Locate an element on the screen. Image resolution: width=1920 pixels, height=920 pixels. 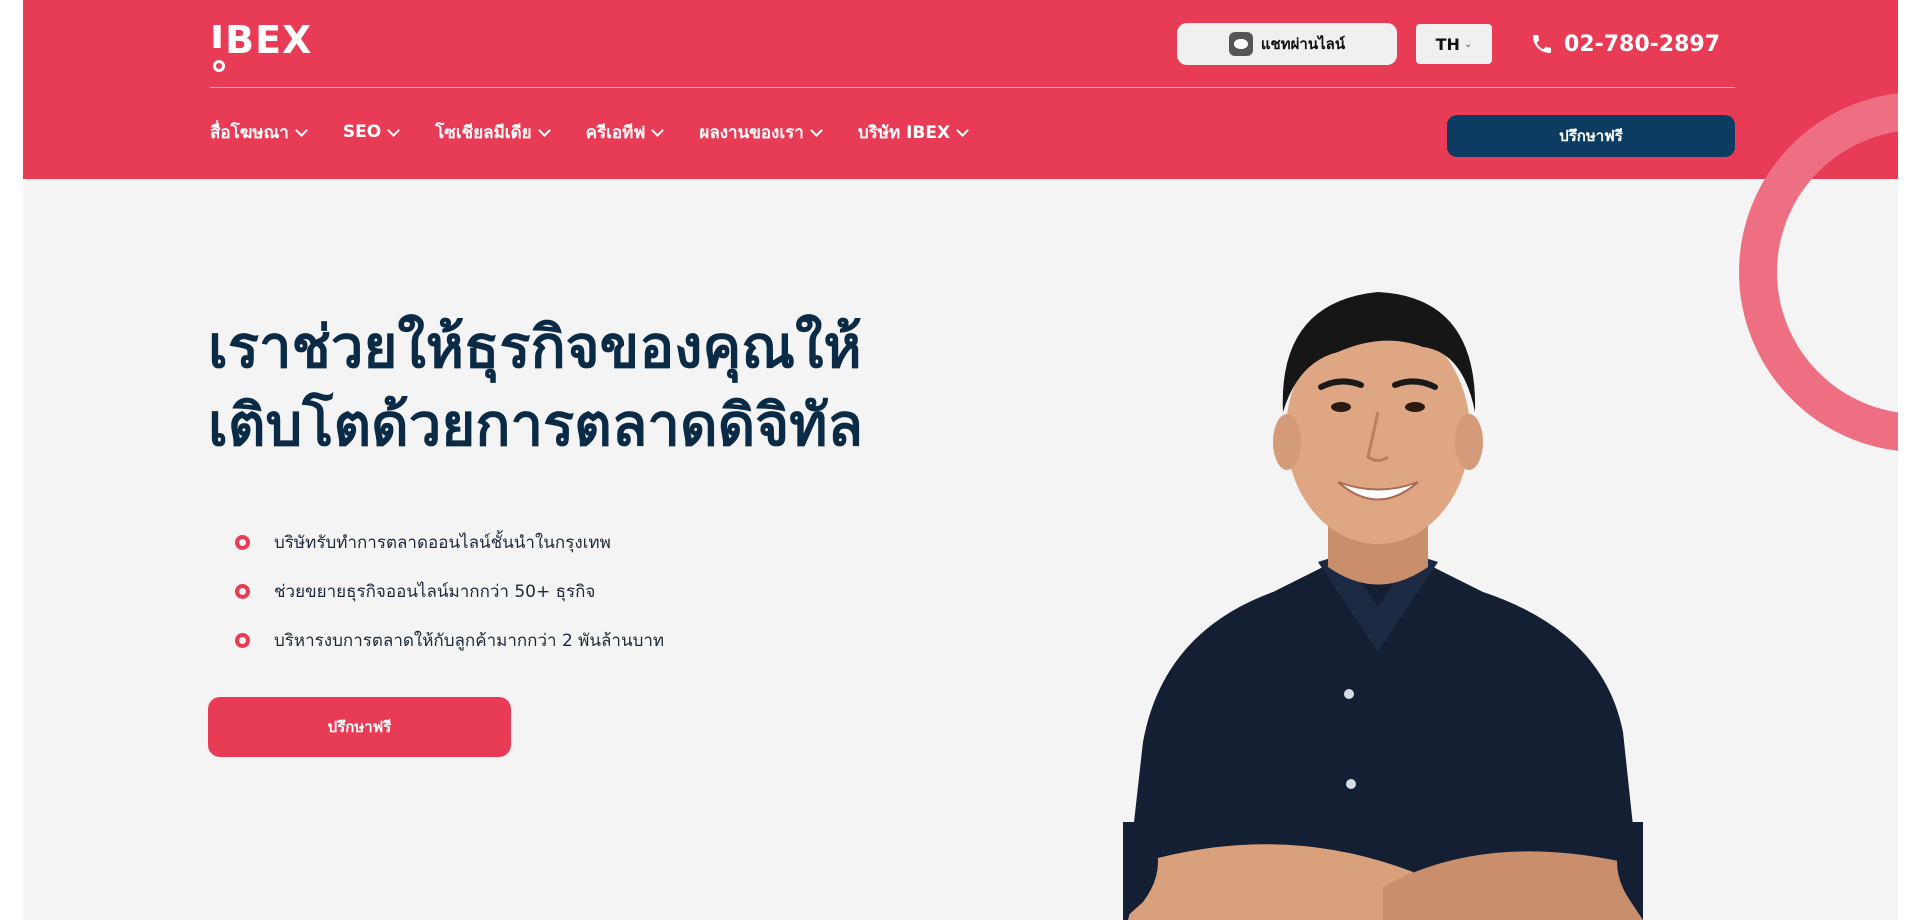
logo-ring-icon is located at coordinates (219, 66).